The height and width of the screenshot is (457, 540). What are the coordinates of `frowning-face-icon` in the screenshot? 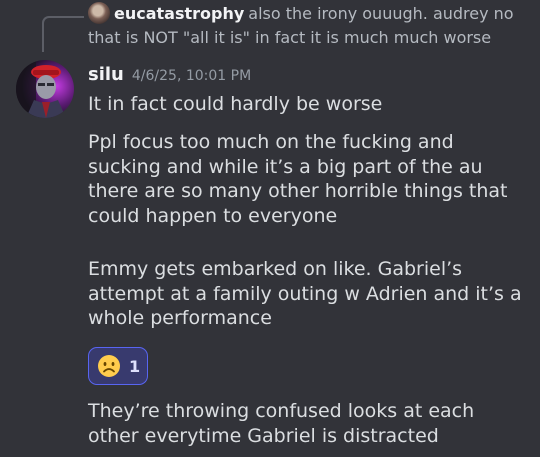 It's located at (109, 366).